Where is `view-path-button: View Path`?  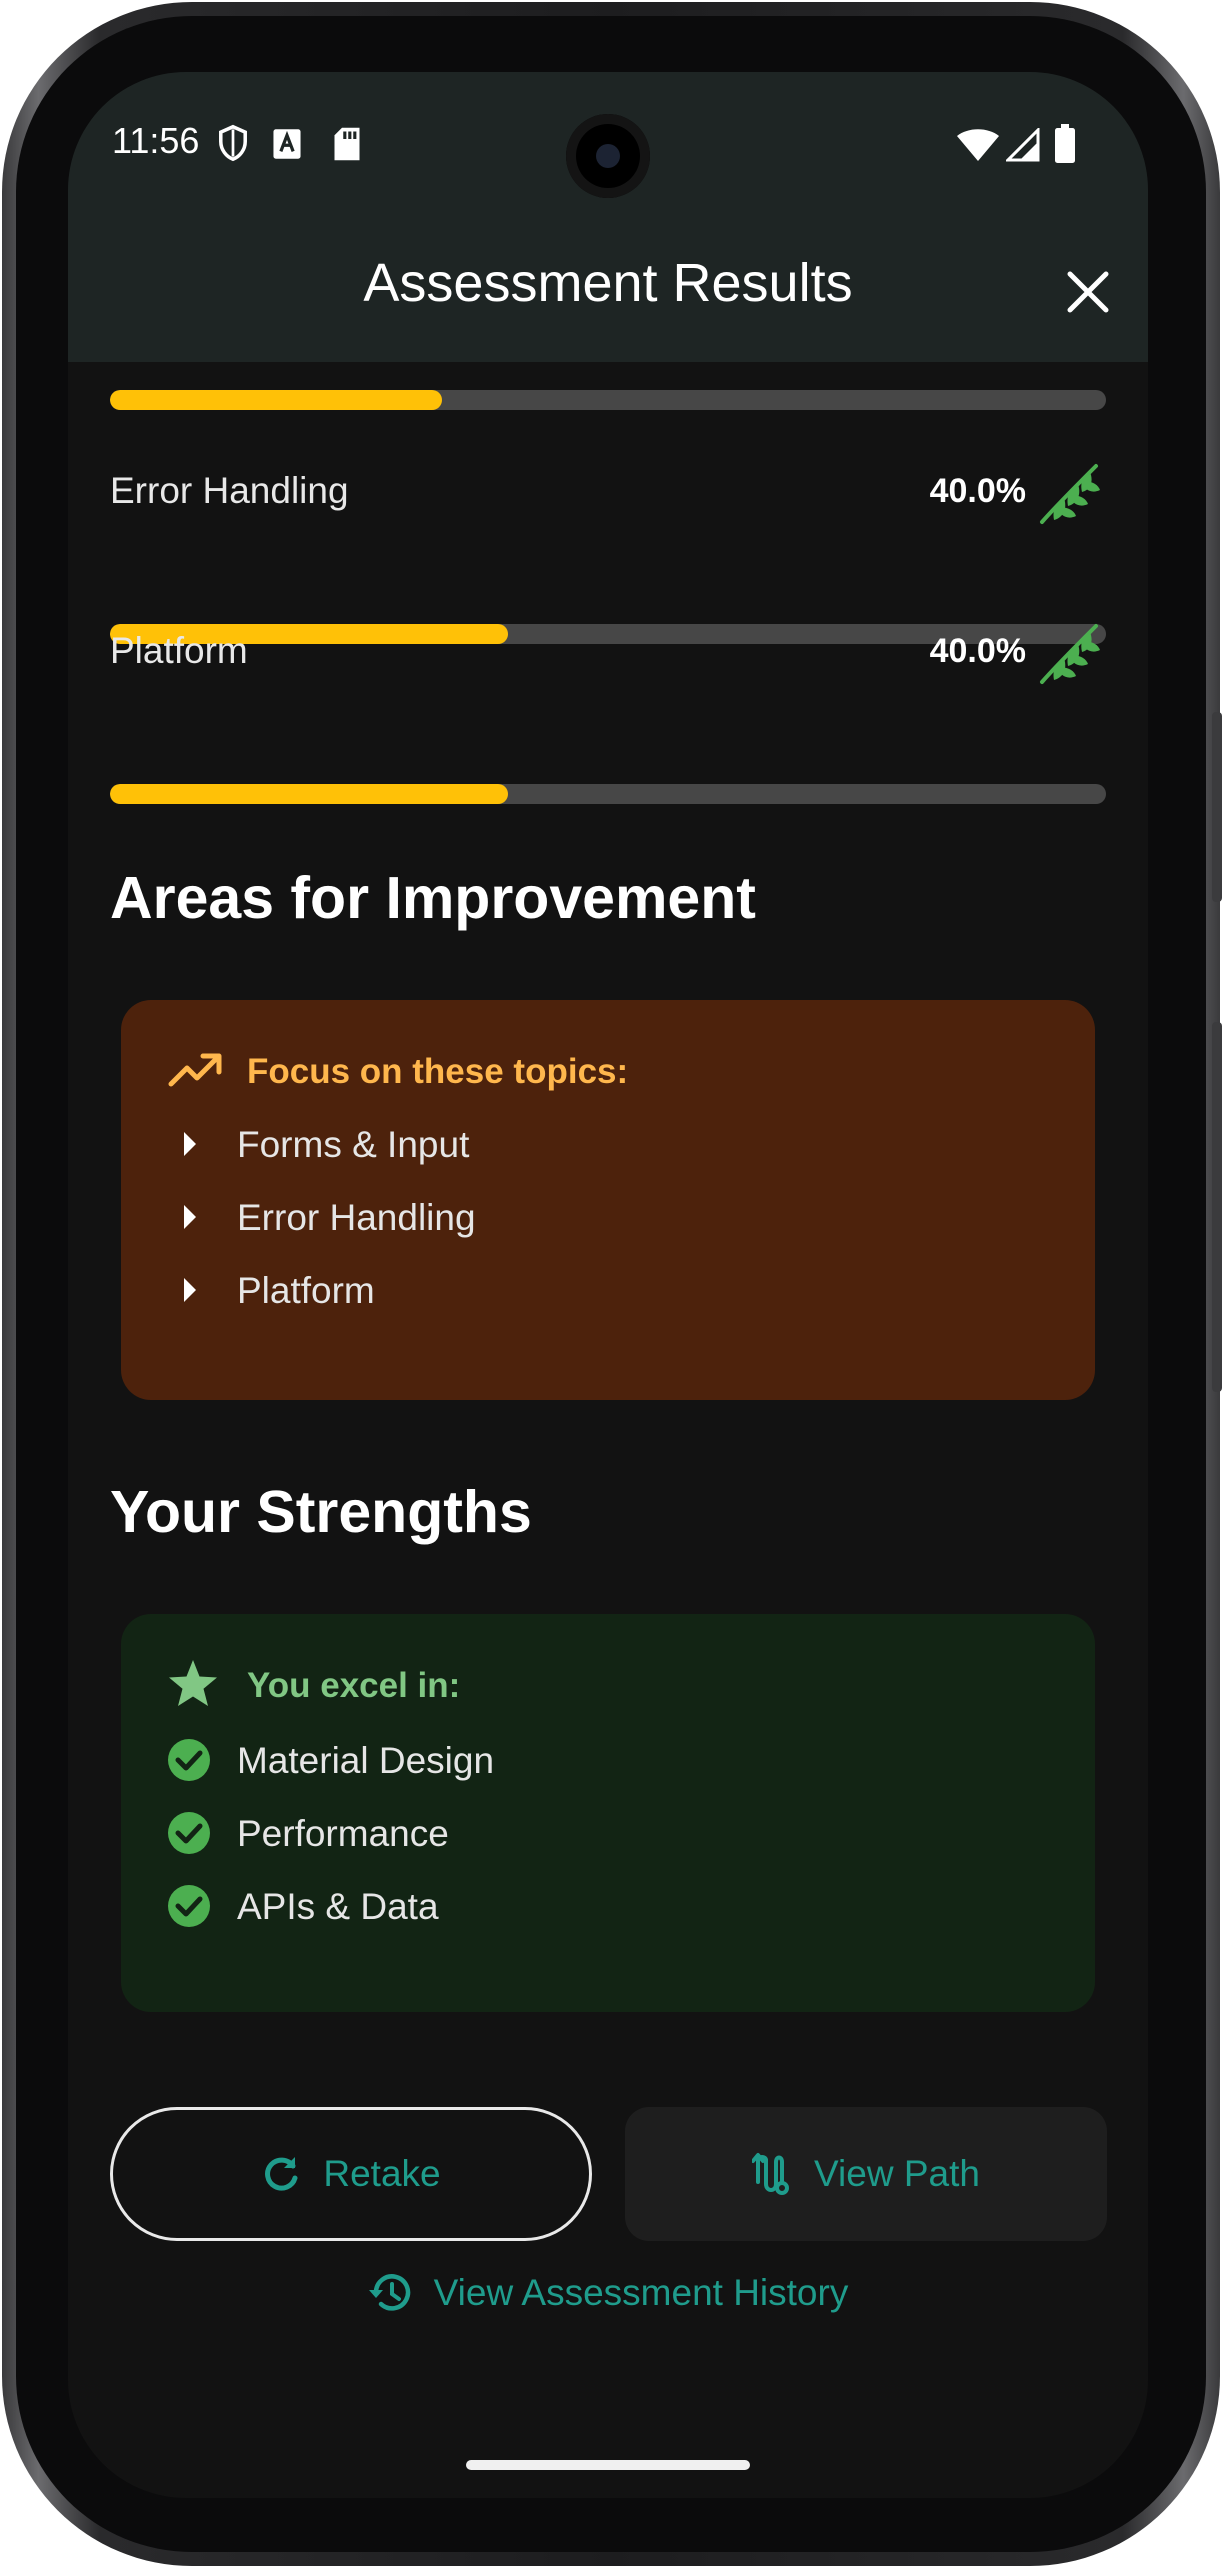
view-path-button: View Path is located at coordinates (866, 2174).